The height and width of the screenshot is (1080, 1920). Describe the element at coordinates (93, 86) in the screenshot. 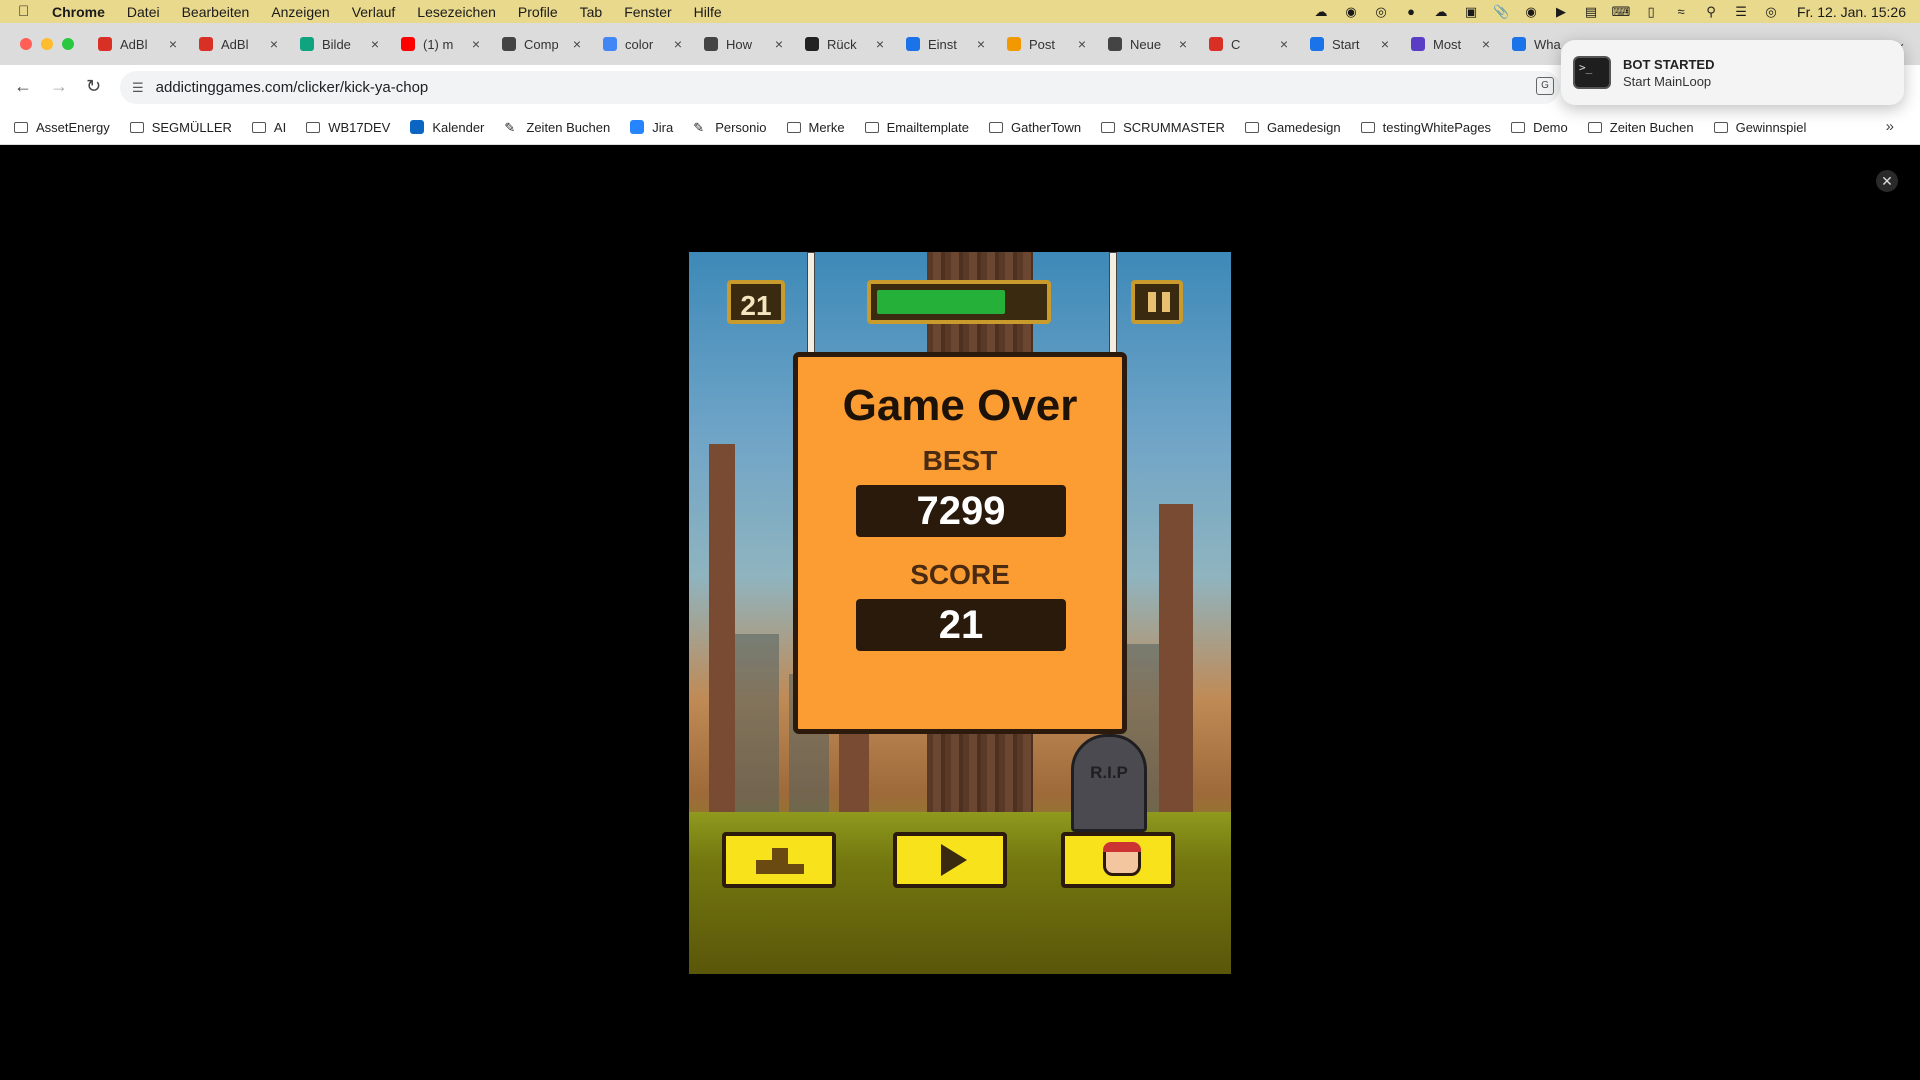

I see `reload-icon: ↻` at that location.